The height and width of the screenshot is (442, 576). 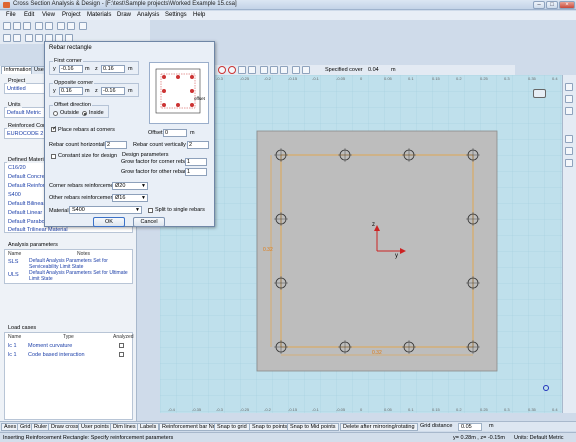 I want to click on toggle-delete-after-mirroring: Delete after mirroring/rotating, so click(x=379, y=427).